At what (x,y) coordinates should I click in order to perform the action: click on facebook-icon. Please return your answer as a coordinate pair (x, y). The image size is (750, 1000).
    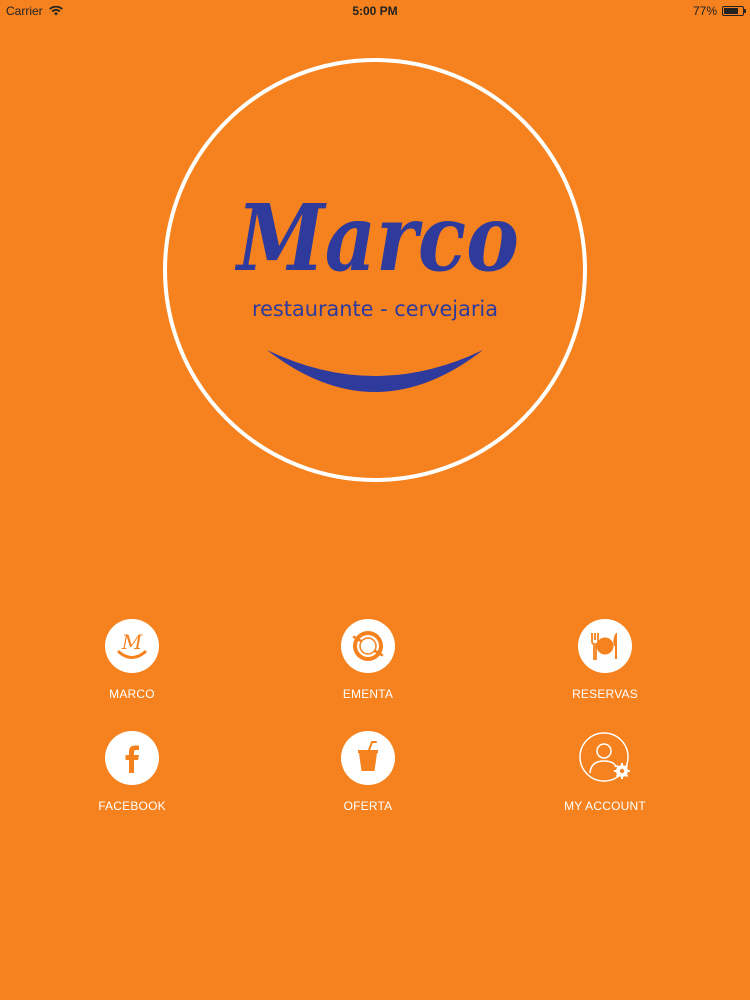
    Looking at the image, I should click on (132, 758).